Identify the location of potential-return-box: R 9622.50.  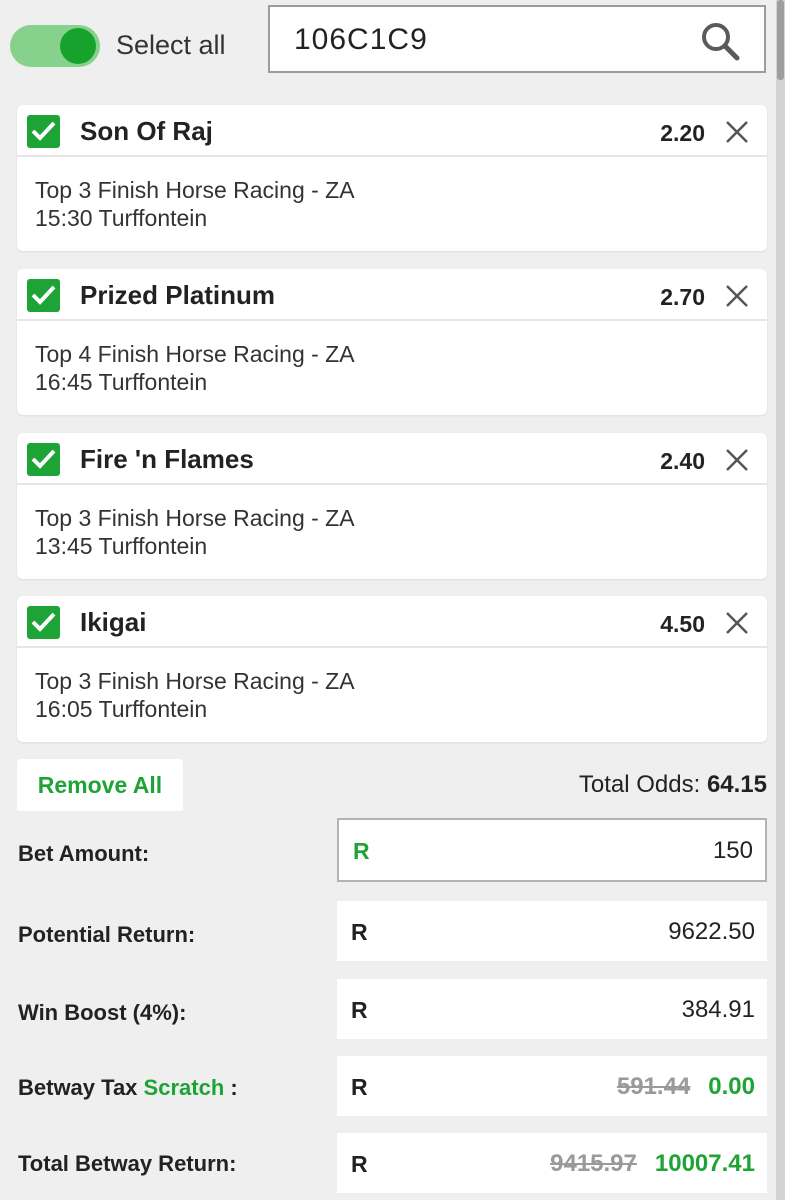
(552, 931).